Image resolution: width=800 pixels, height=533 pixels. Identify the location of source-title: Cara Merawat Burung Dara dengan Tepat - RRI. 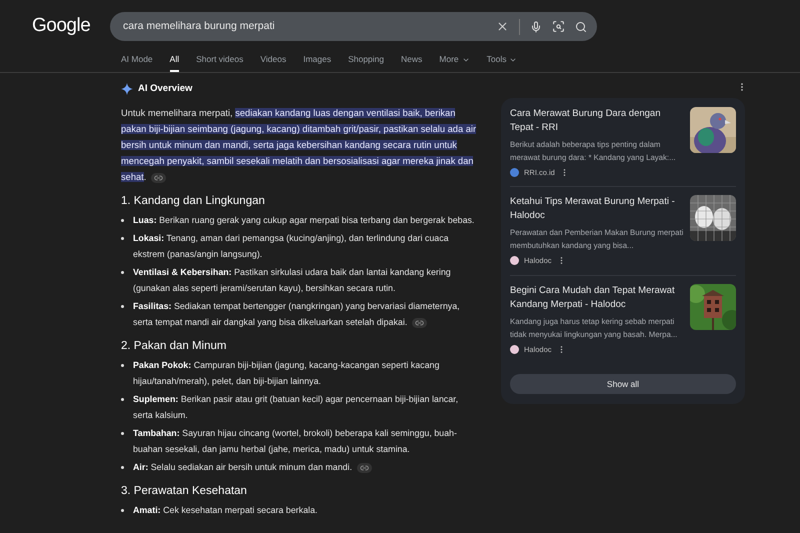
(597, 121).